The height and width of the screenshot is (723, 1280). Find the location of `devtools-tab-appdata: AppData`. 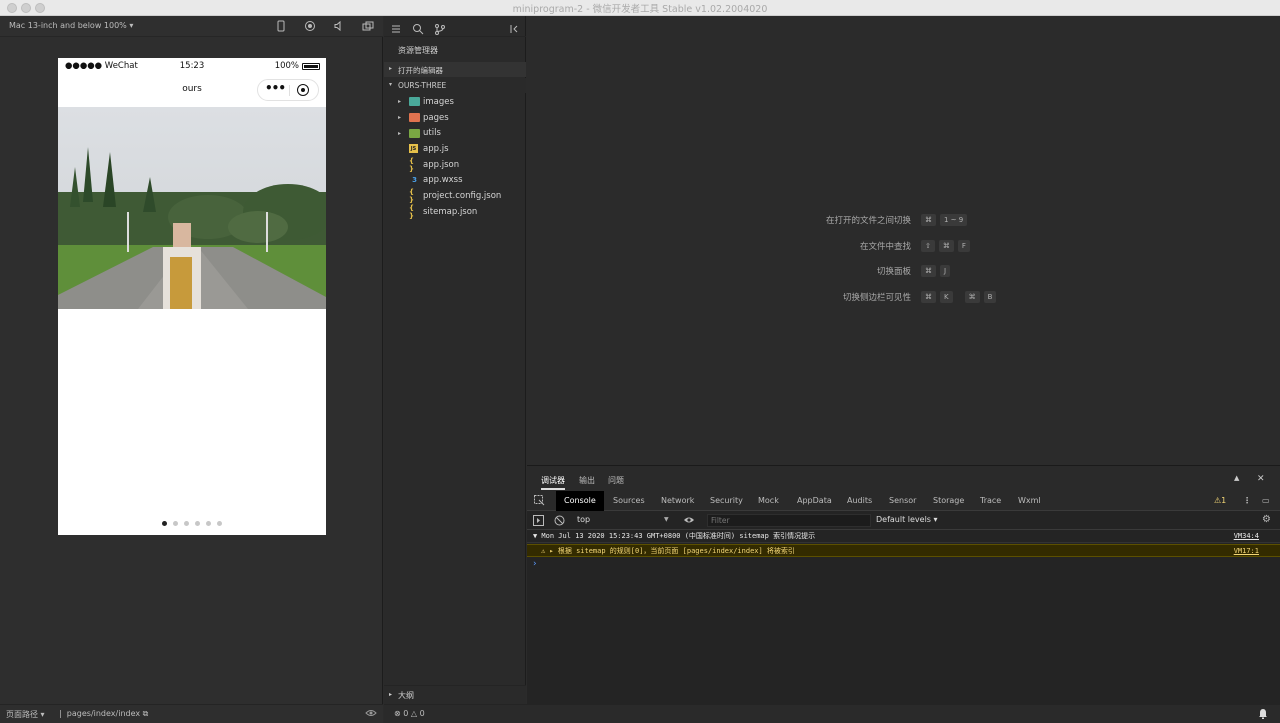

devtools-tab-appdata: AppData is located at coordinates (814, 500).